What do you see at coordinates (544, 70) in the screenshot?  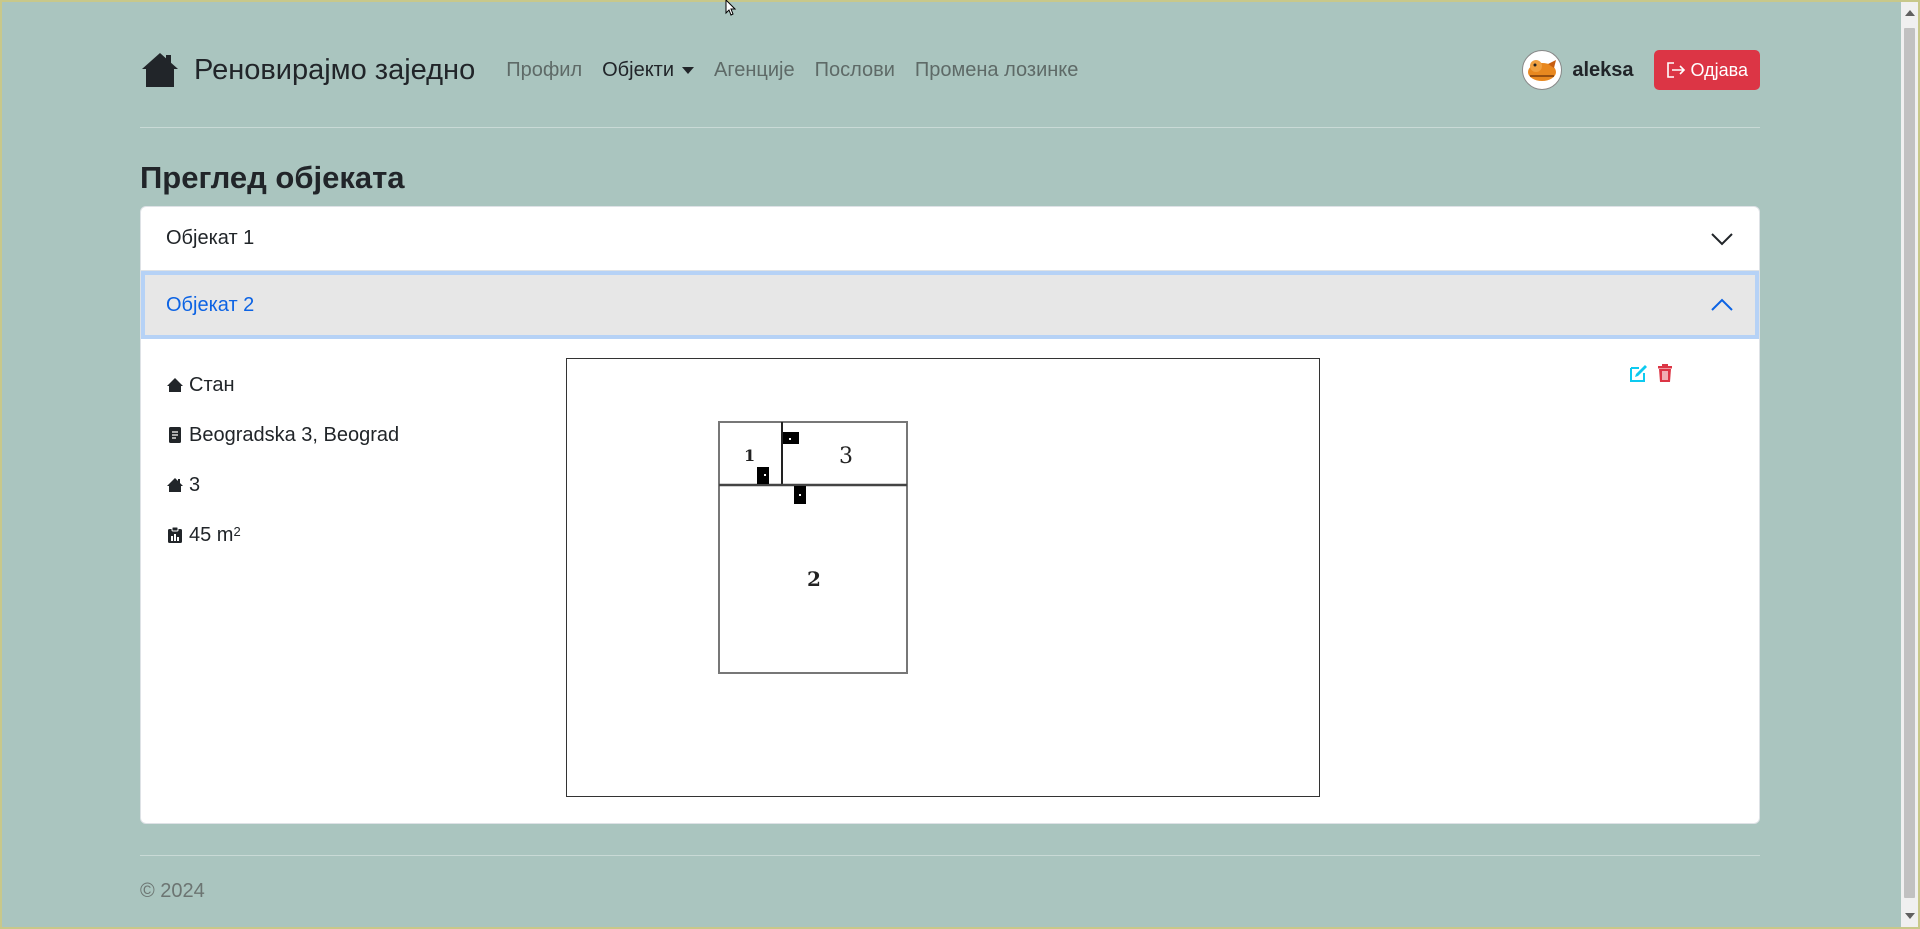 I see `nav-link-profile: Профил` at bounding box center [544, 70].